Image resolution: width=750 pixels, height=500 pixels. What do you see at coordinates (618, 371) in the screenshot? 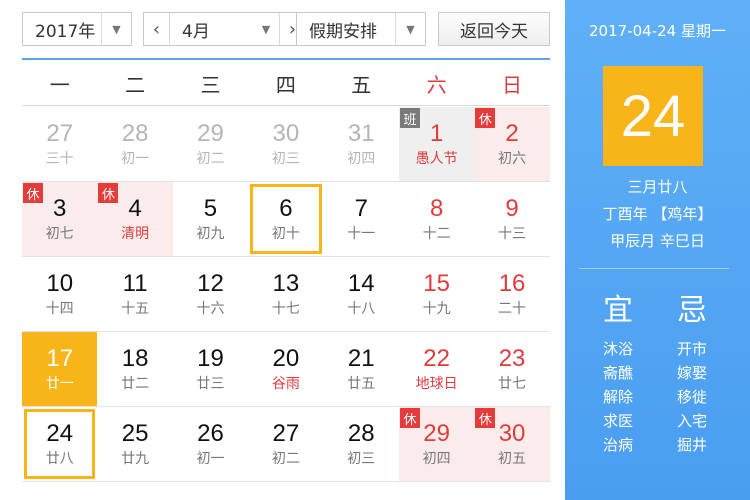
I see `suitable-section: 宜 沐浴 斋醮 解除 求医 治病` at bounding box center [618, 371].